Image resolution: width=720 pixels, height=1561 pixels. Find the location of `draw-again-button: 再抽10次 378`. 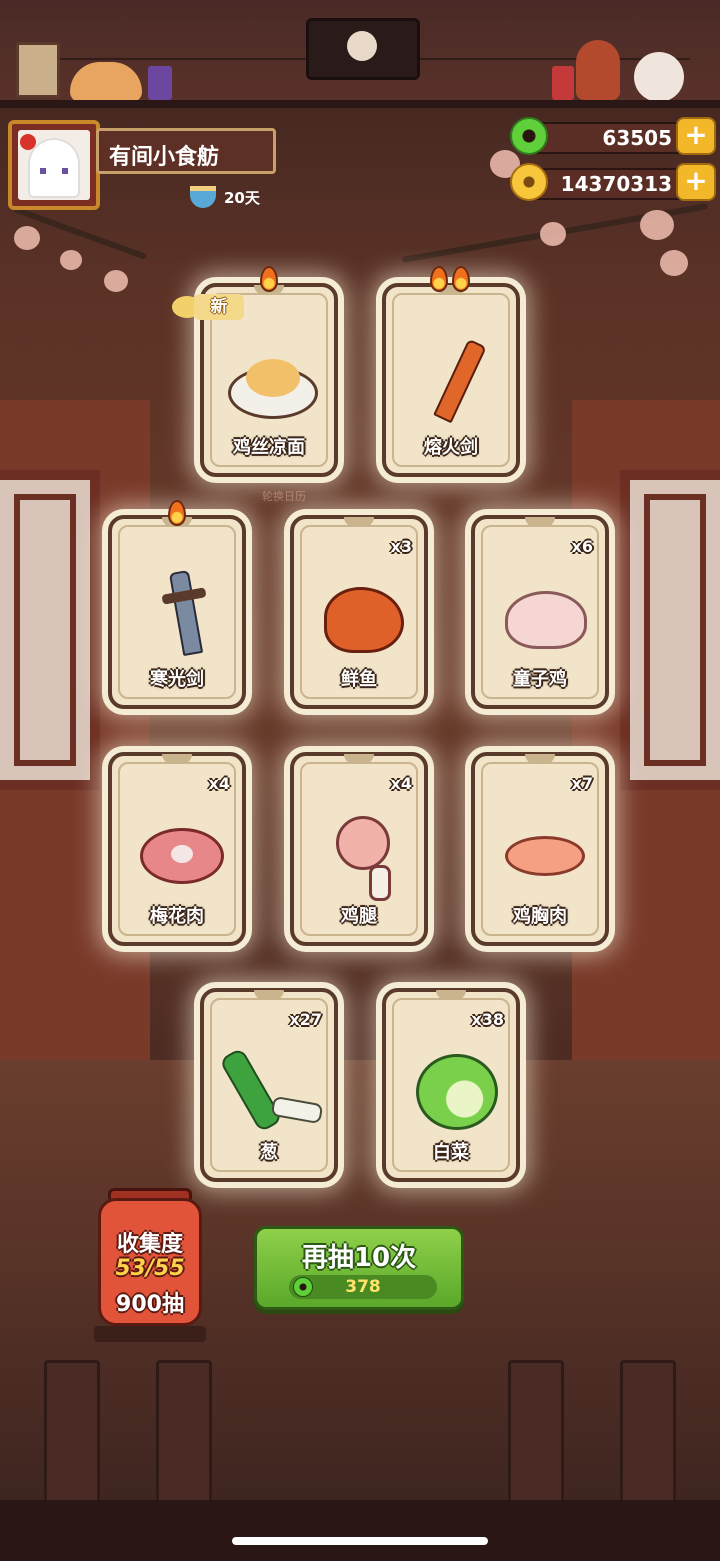

draw-again-button: 再抽10次 378 is located at coordinates (359, 1268).